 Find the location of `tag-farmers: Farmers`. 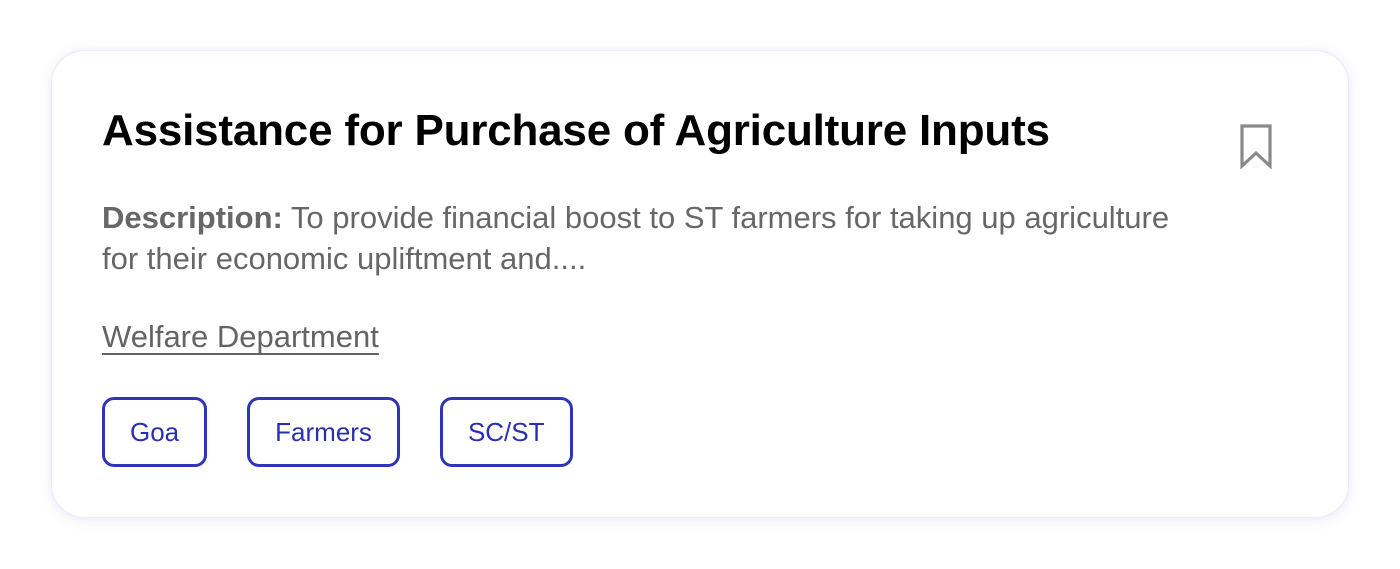

tag-farmers: Farmers is located at coordinates (323, 432).